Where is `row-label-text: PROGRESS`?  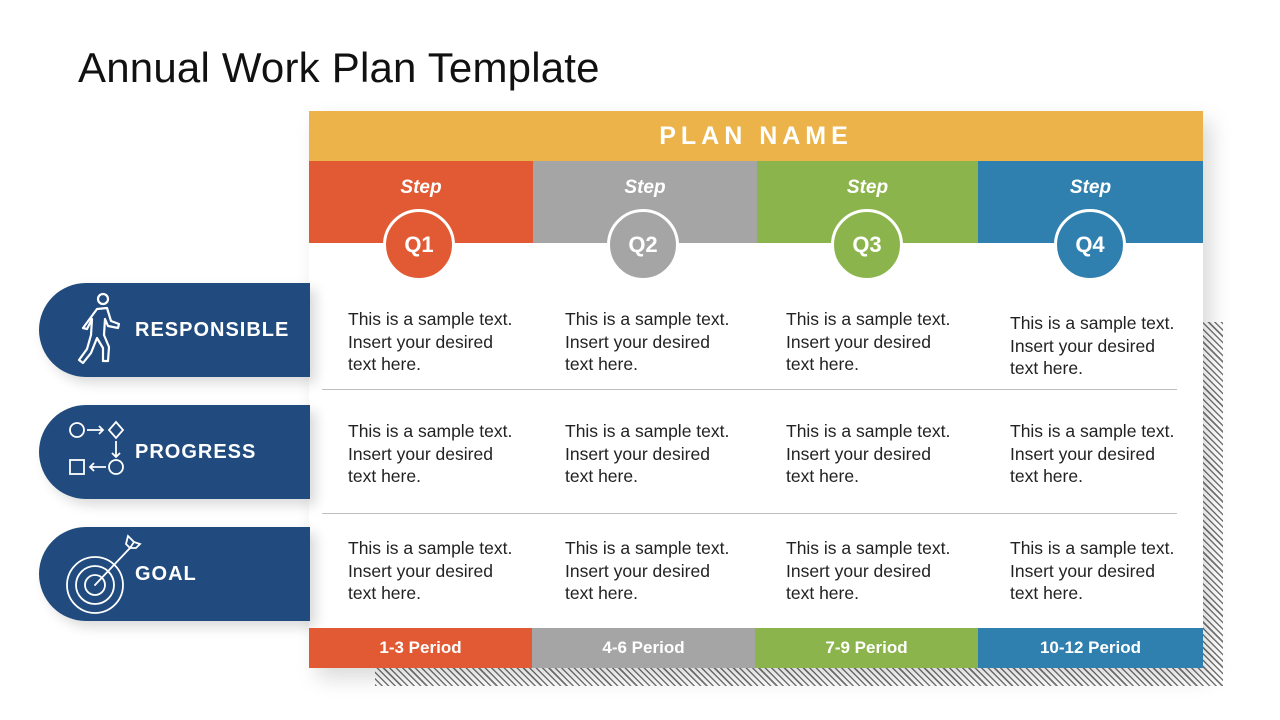 row-label-text: PROGRESS is located at coordinates (196, 451).